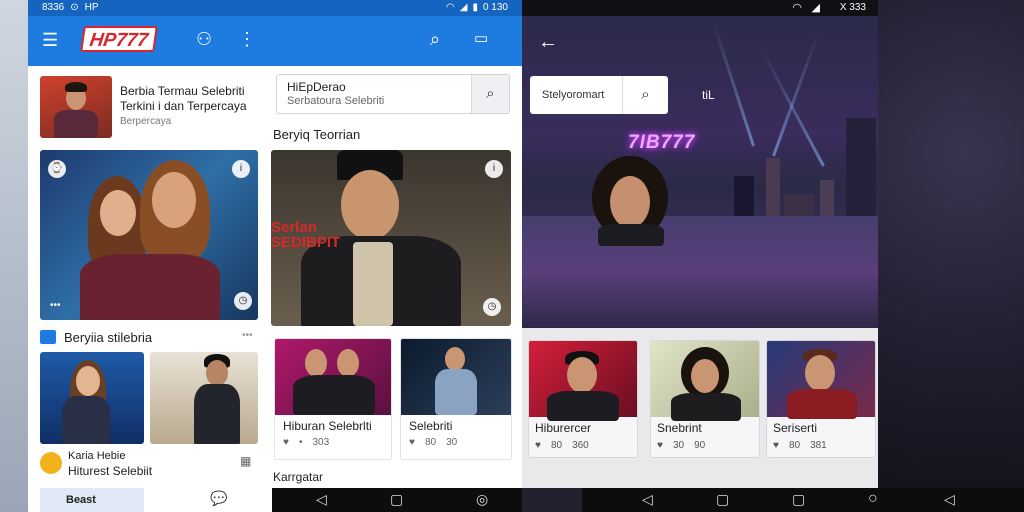  I want to click on app-bar: ☰ HP777 ⚇ ⋮ ⌕ ▭, so click(275, 41).